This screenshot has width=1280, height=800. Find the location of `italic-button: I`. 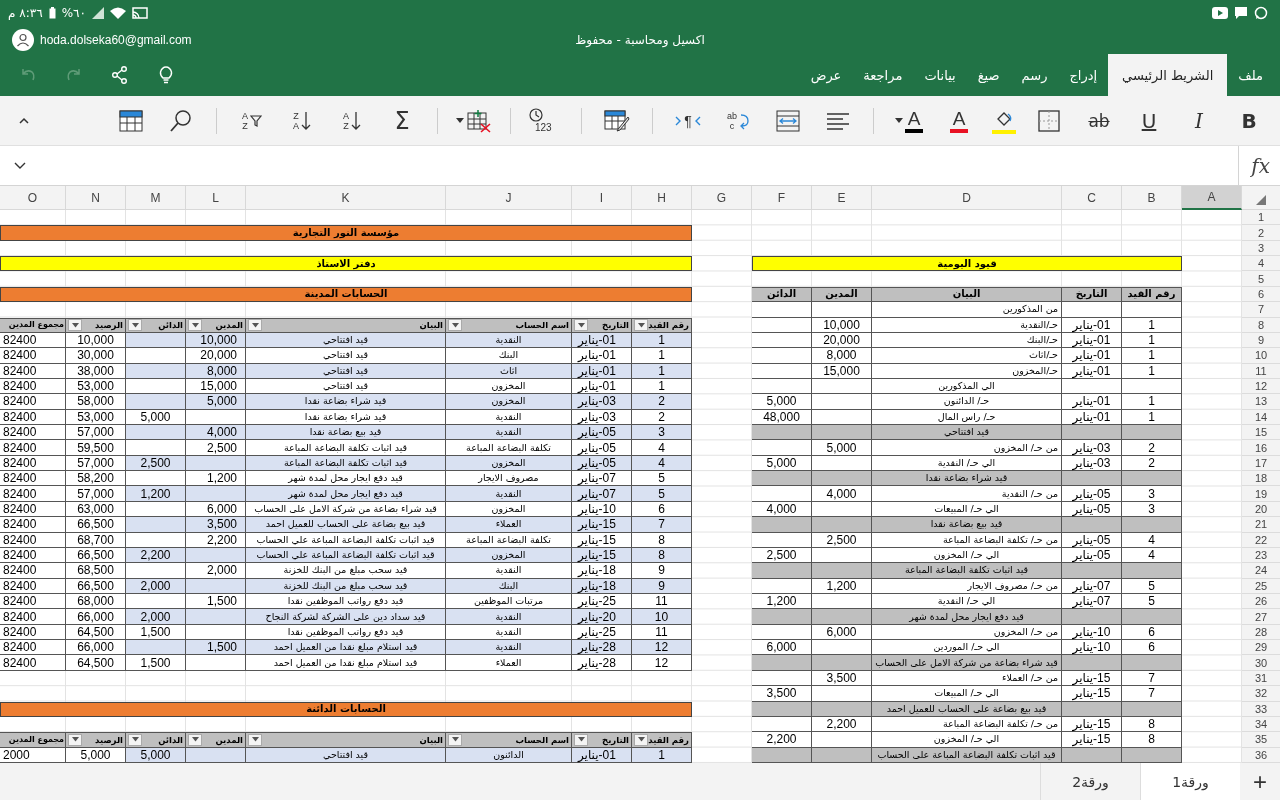

italic-button: I is located at coordinates (1199, 120).